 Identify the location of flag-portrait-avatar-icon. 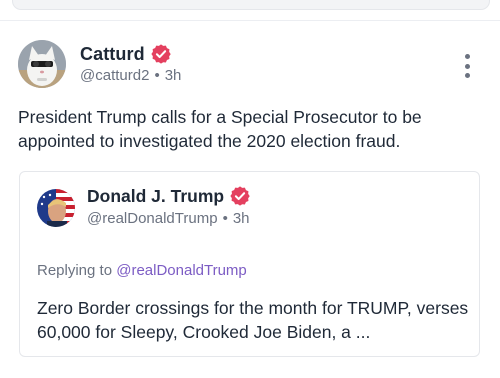
(56, 208).